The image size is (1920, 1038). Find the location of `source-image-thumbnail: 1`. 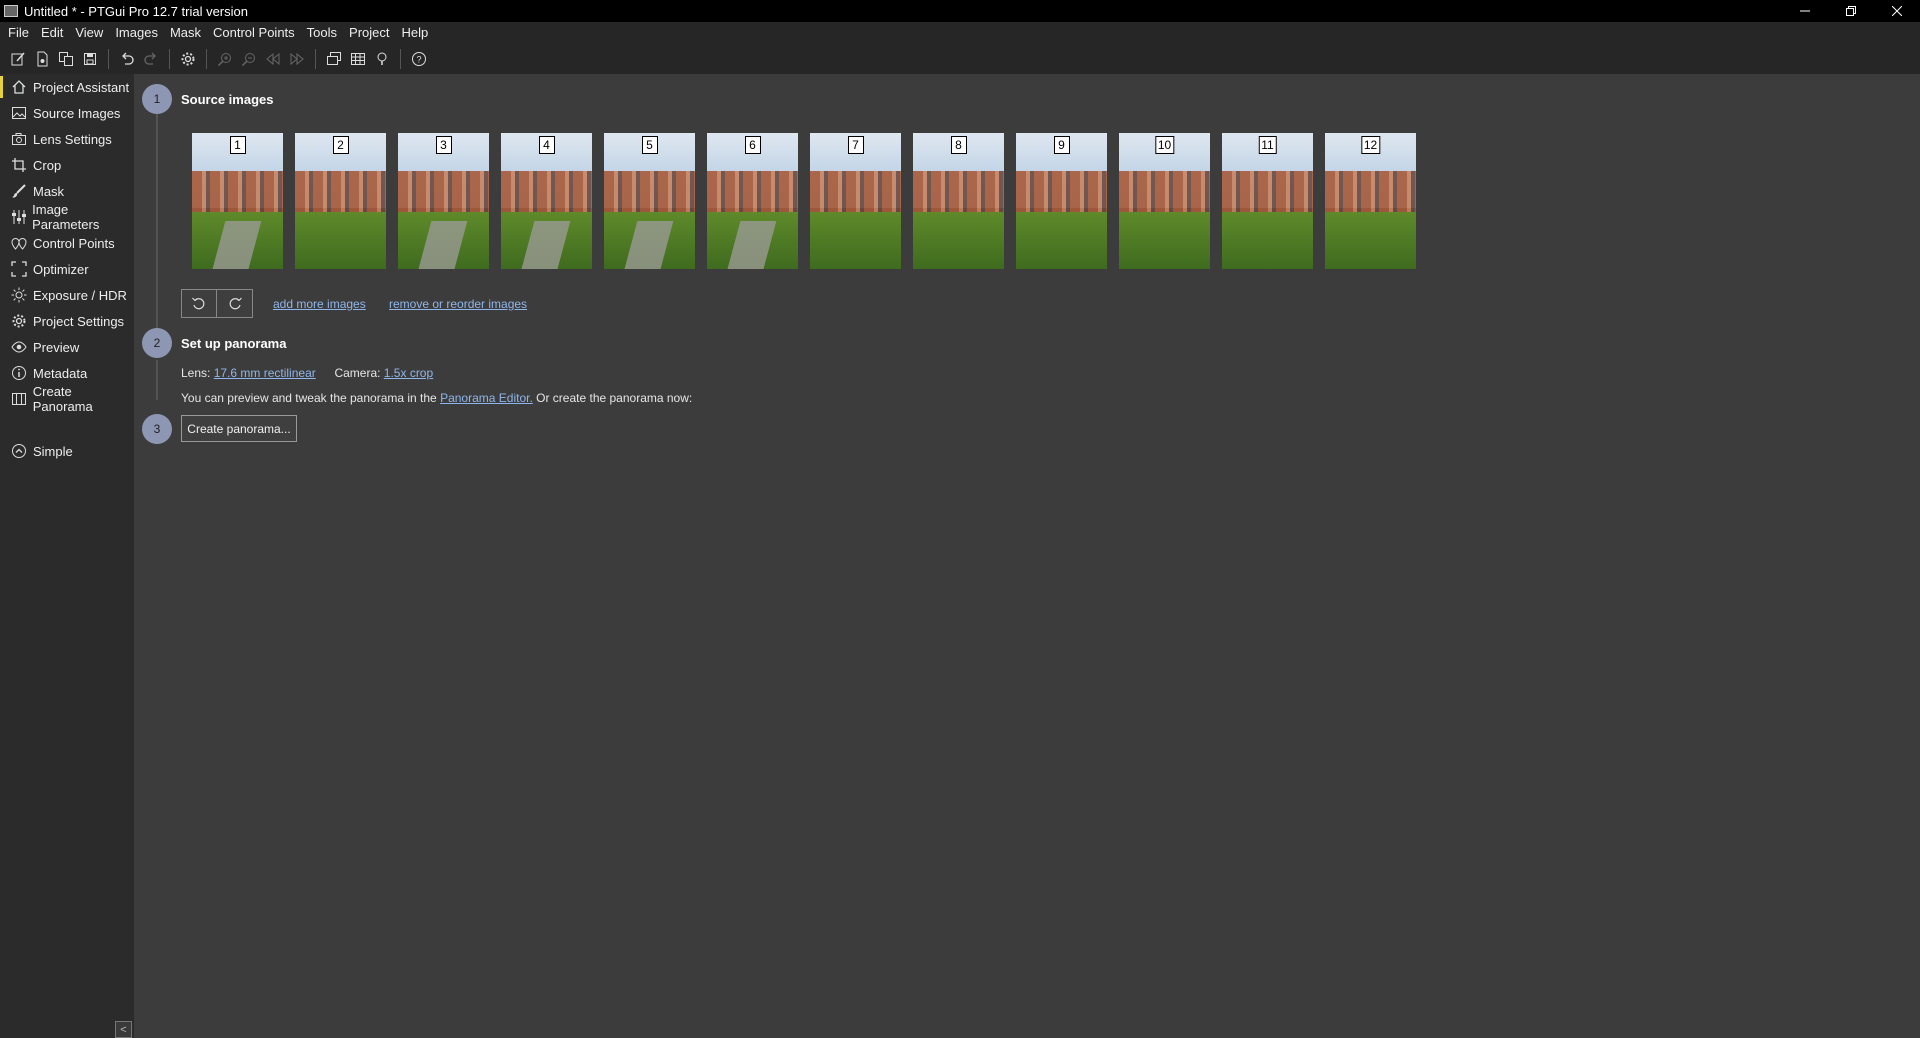

source-image-thumbnail: 1 is located at coordinates (237, 201).